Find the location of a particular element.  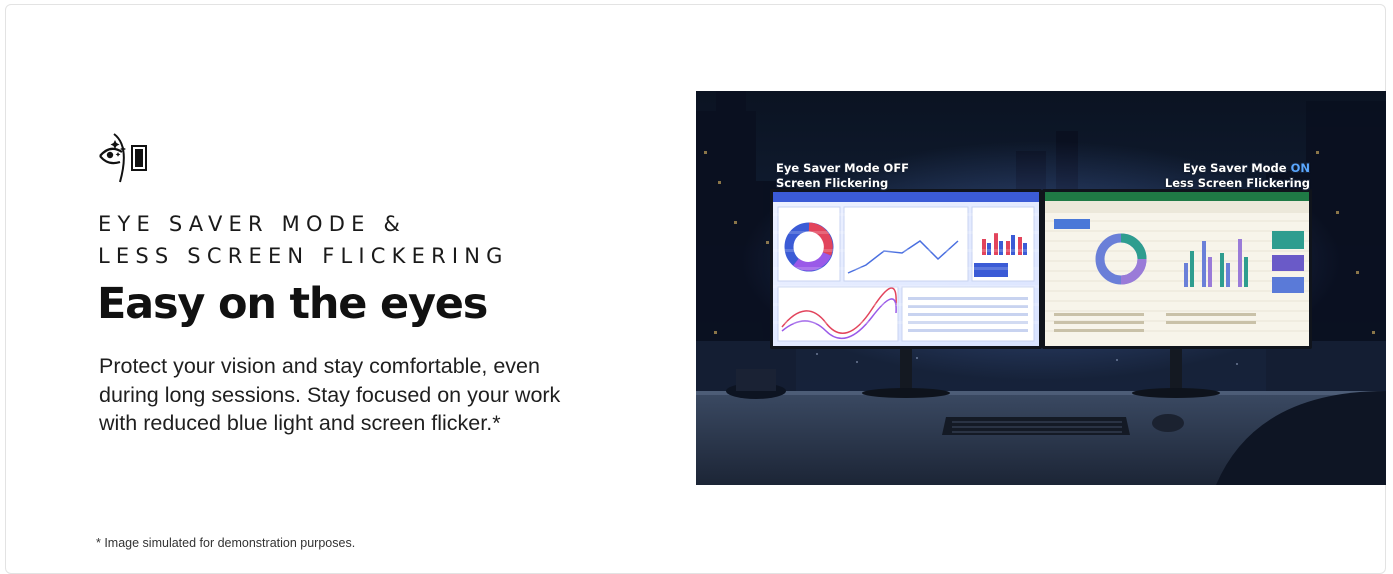

eye-saver-on-highlight: ON is located at coordinates (1300, 168).